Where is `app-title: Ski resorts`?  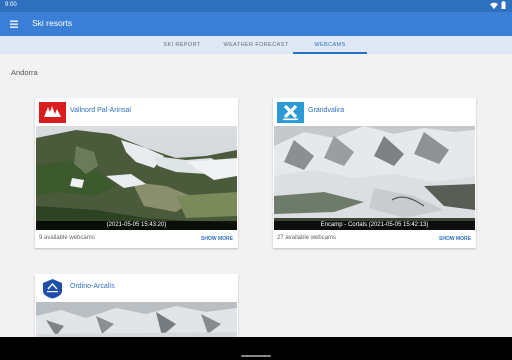
app-title: Ski resorts is located at coordinates (52, 23).